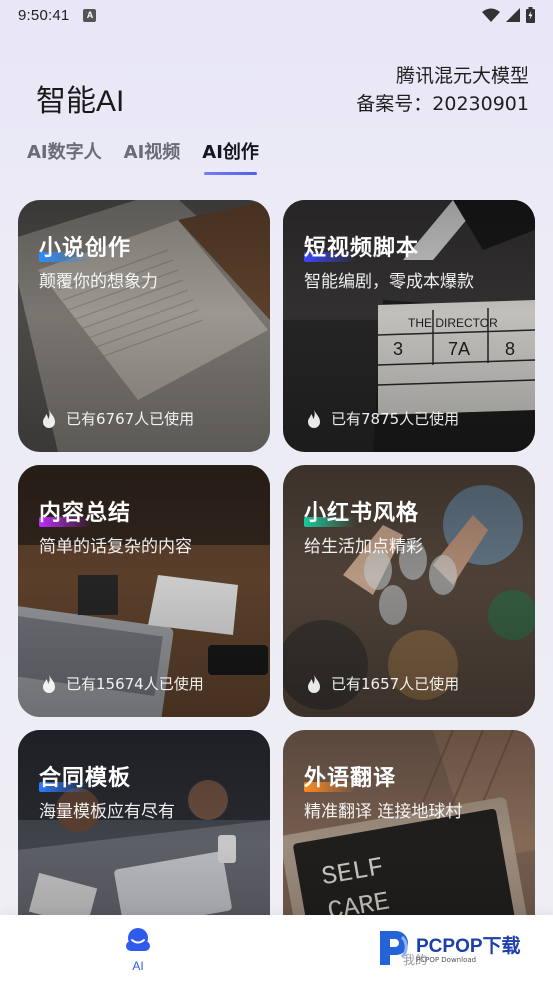 The width and height of the screenshot is (553, 984). I want to click on card-subtitle: 简单的话复杂的内容, so click(115, 547).